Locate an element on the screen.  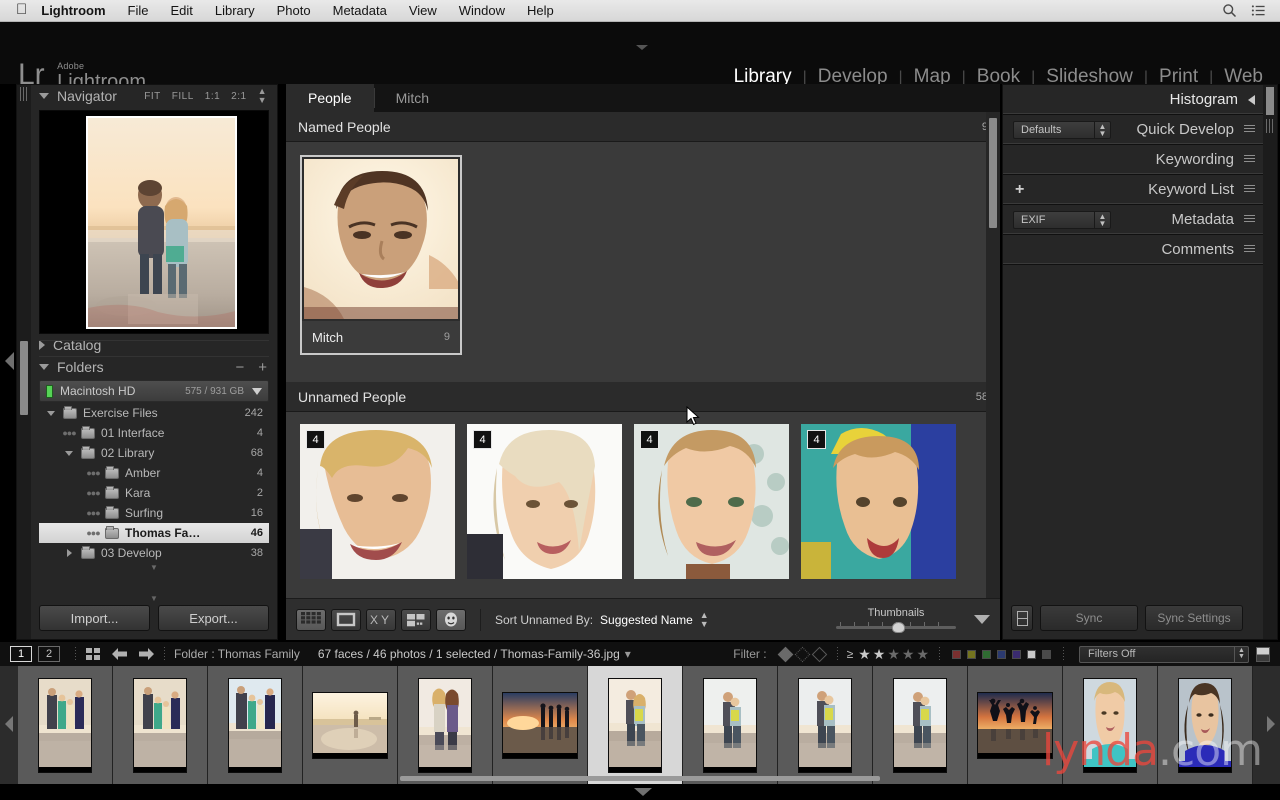
flag-picked-filter is located at coordinates (785, 654).